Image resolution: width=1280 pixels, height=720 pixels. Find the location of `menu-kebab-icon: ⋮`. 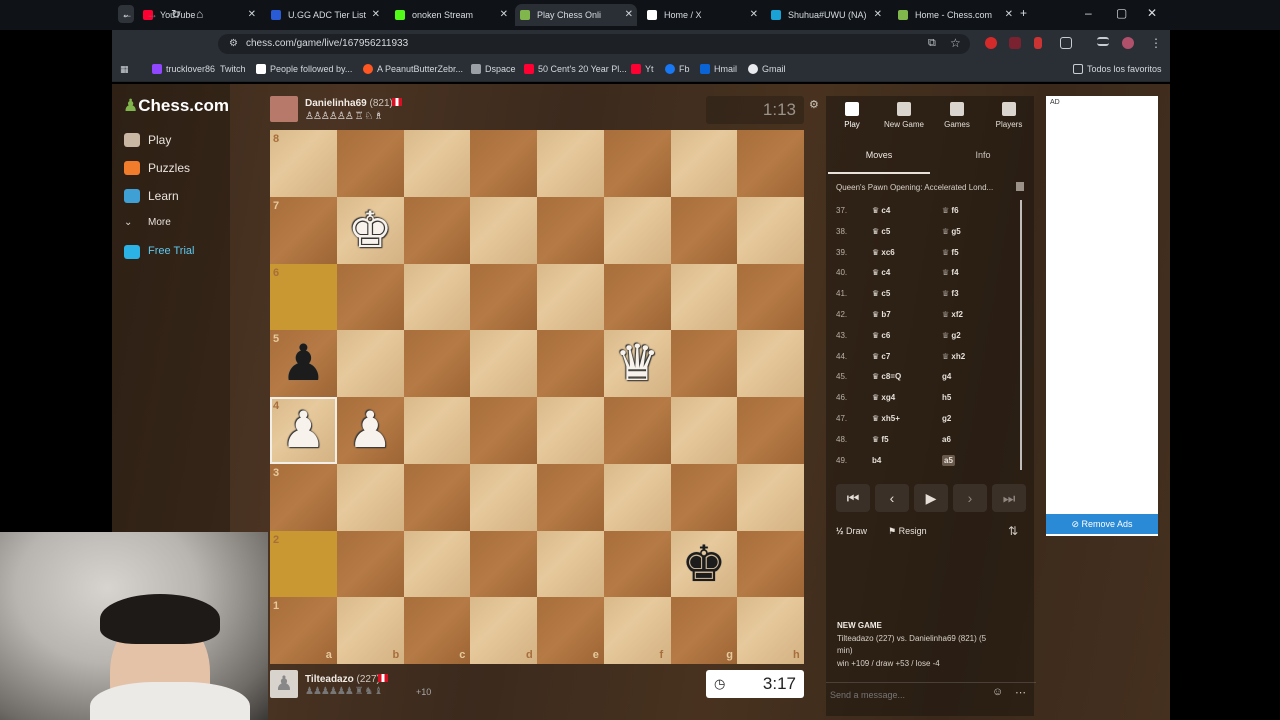

menu-kebab-icon: ⋮ is located at coordinates (1156, 43).